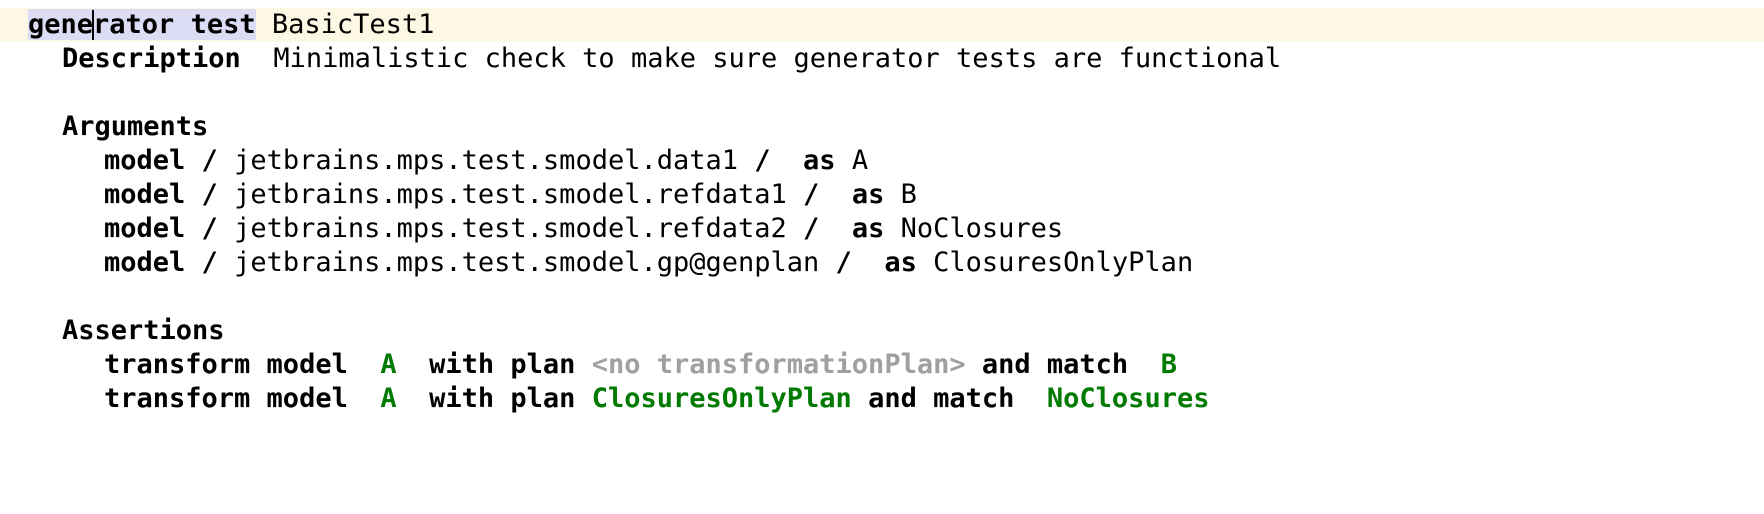 The height and width of the screenshot is (514, 1764). What do you see at coordinates (353, 24) in the screenshot?
I see `node-name-value: BasicTest1` at bounding box center [353, 24].